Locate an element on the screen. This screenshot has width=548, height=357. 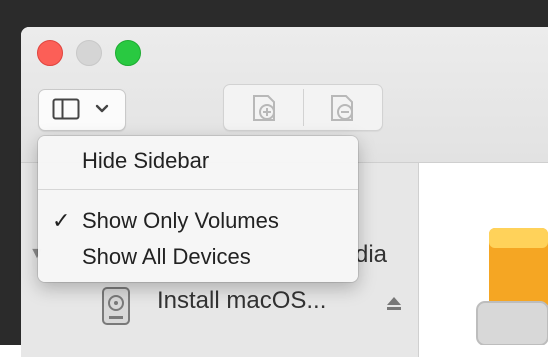
segment-divider is located at coordinates (303, 107).